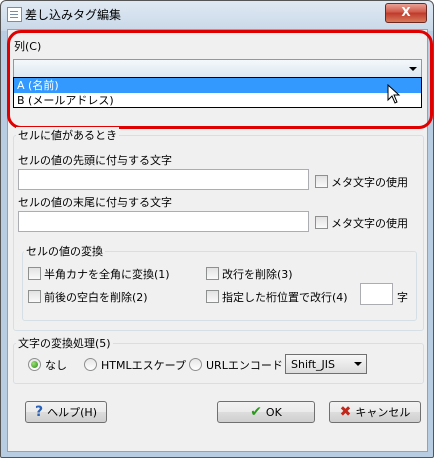  I want to click on ok-button-label: OK, so click(273, 412).